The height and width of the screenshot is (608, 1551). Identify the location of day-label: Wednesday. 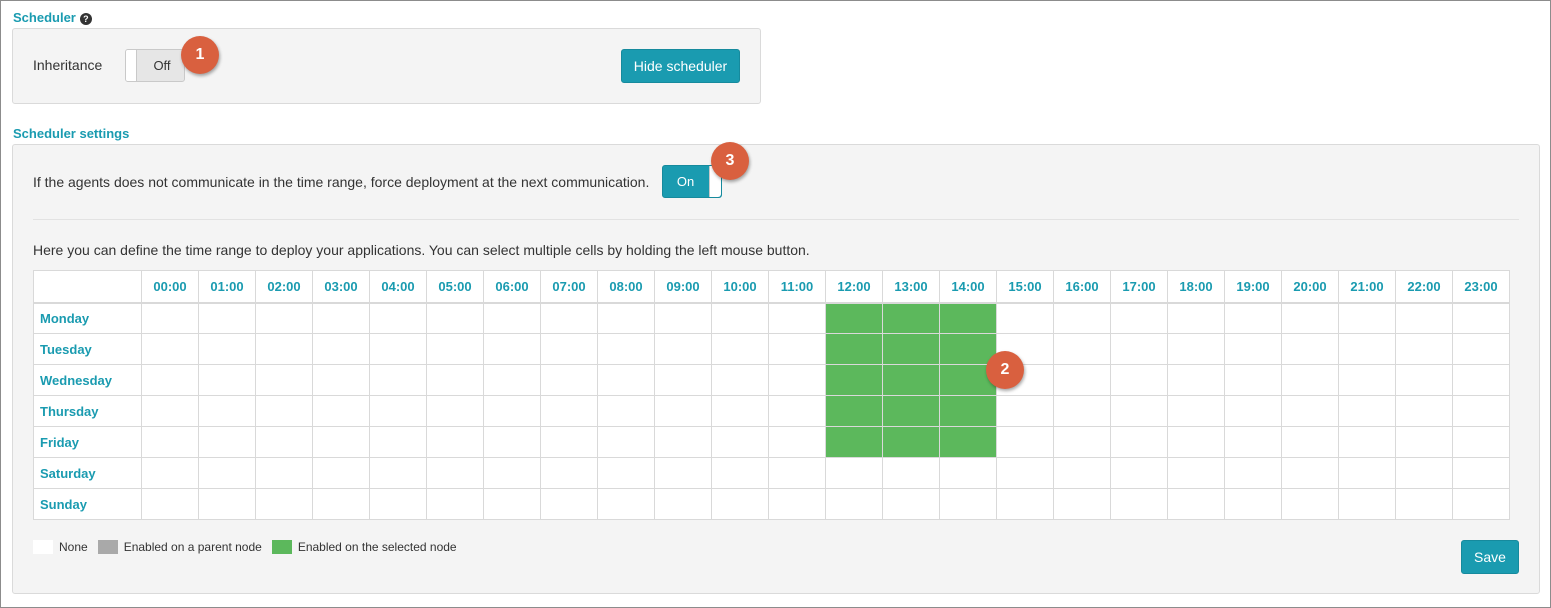
(87, 380).